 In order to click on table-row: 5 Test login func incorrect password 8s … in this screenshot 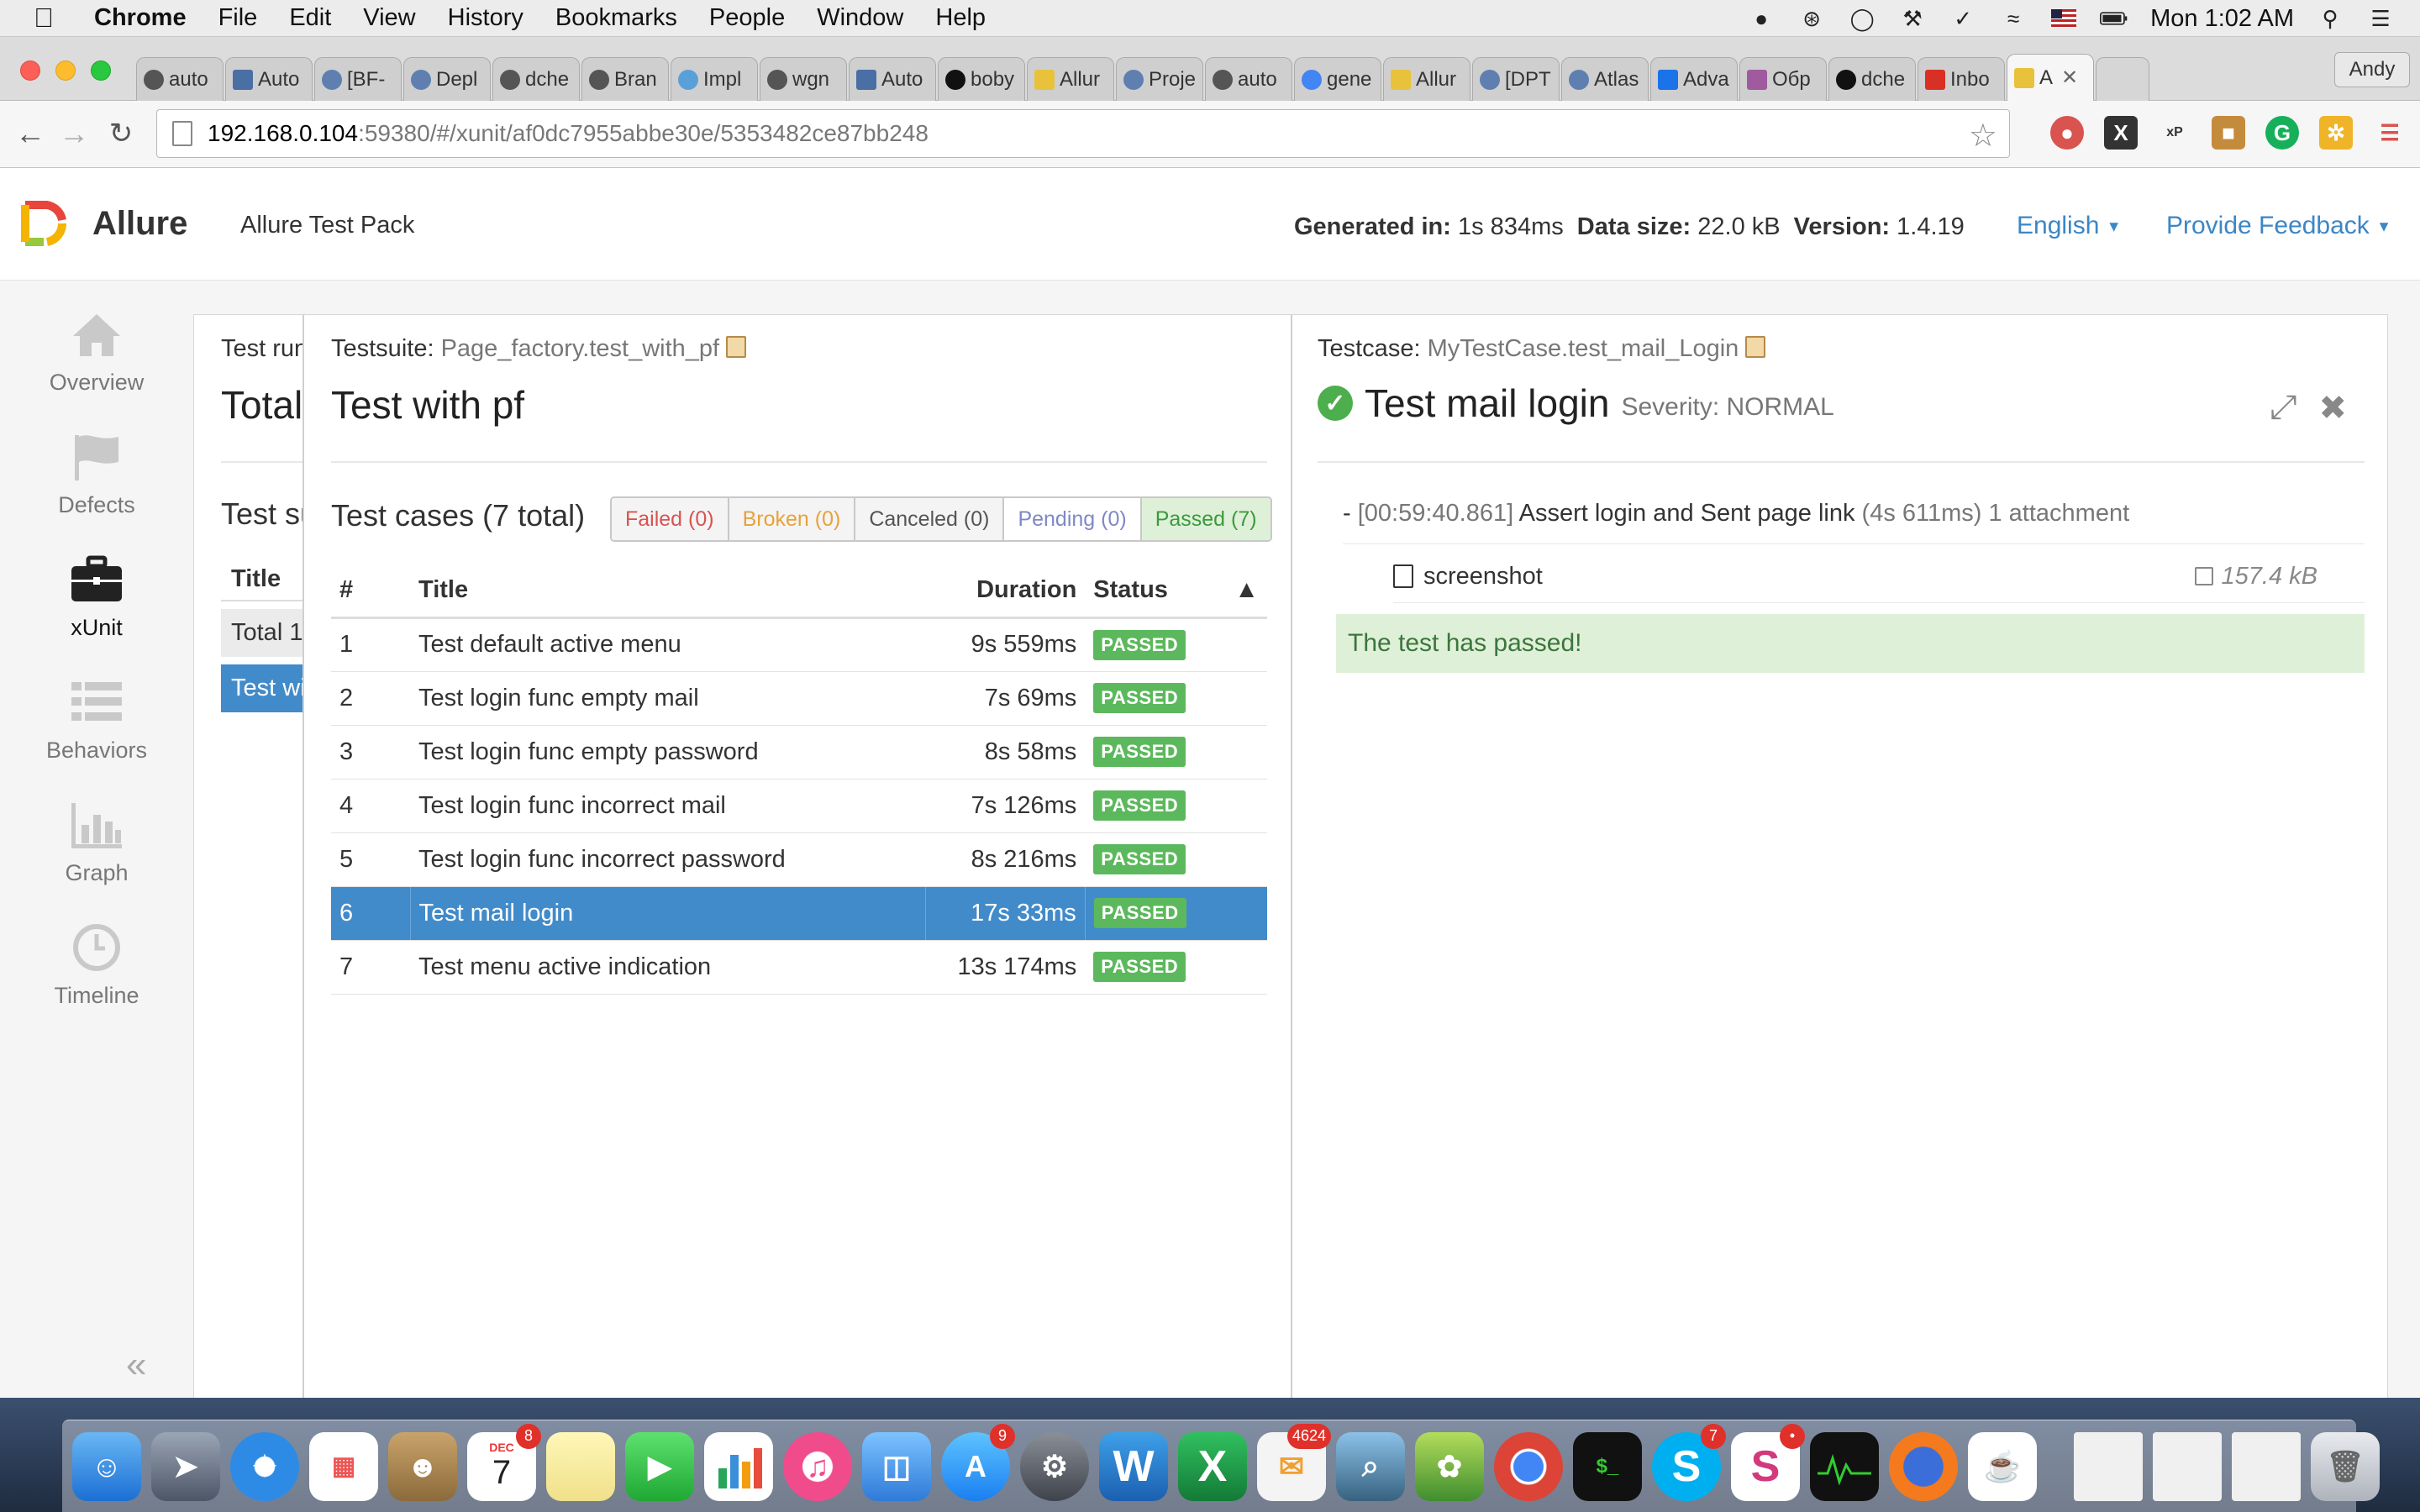, I will do `click(799, 859)`.